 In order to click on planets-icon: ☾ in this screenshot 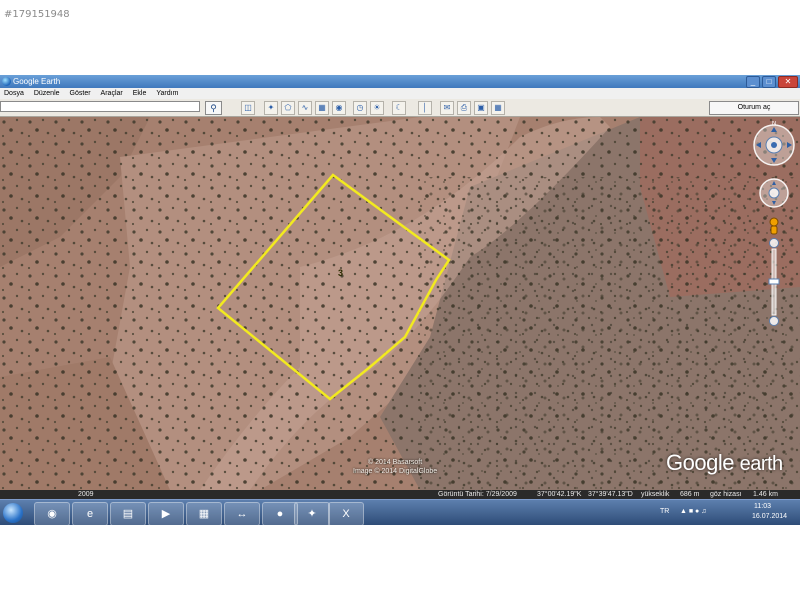, I will do `click(399, 108)`.